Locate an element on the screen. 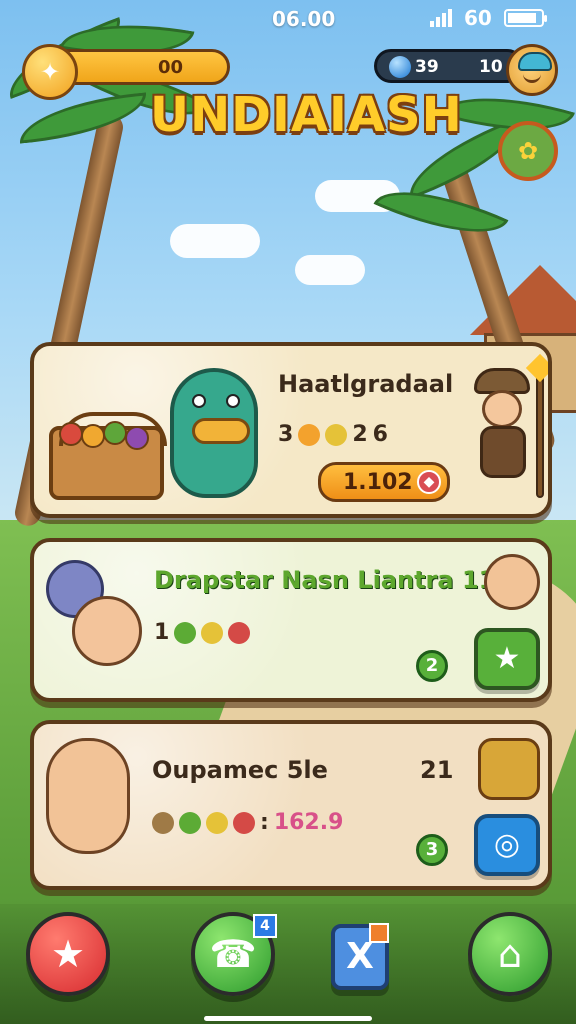 Image resolution: width=576 pixels, height=1024 pixels. stats-value: 162.9 is located at coordinates (308, 822).